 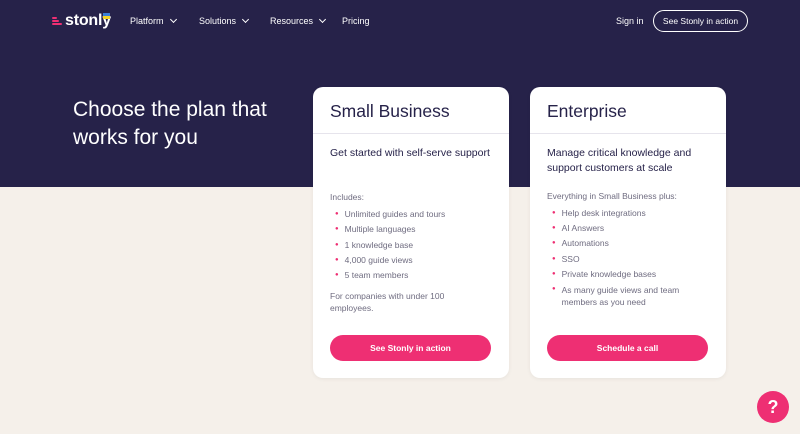 I want to click on plan-name: Small Business, so click(x=390, y=111).